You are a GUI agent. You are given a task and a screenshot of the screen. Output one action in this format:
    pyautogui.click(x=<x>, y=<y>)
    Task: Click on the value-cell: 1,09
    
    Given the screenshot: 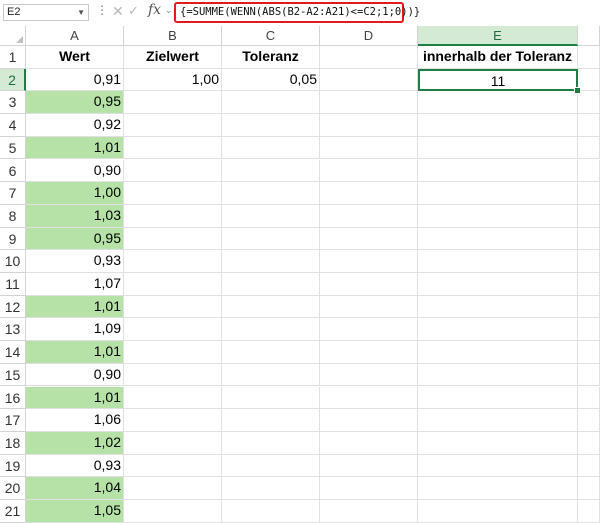 What is the action you would take?
    pyautogui.click(x=75, y=330)
    